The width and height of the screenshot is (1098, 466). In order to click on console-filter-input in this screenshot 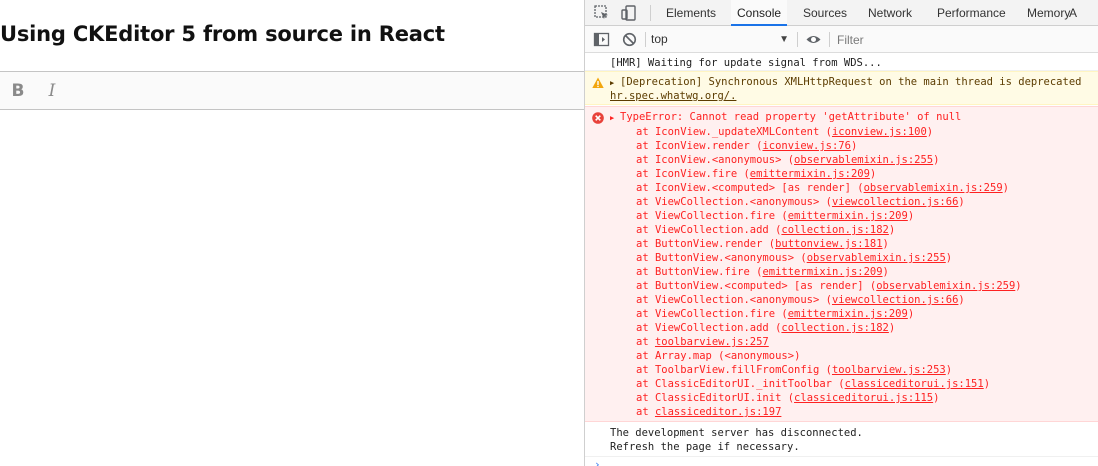, I will do `click(962, 39)`.